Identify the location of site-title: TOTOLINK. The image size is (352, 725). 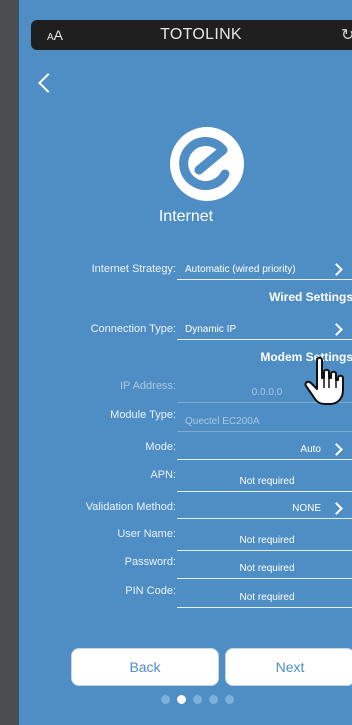
(201, 34).